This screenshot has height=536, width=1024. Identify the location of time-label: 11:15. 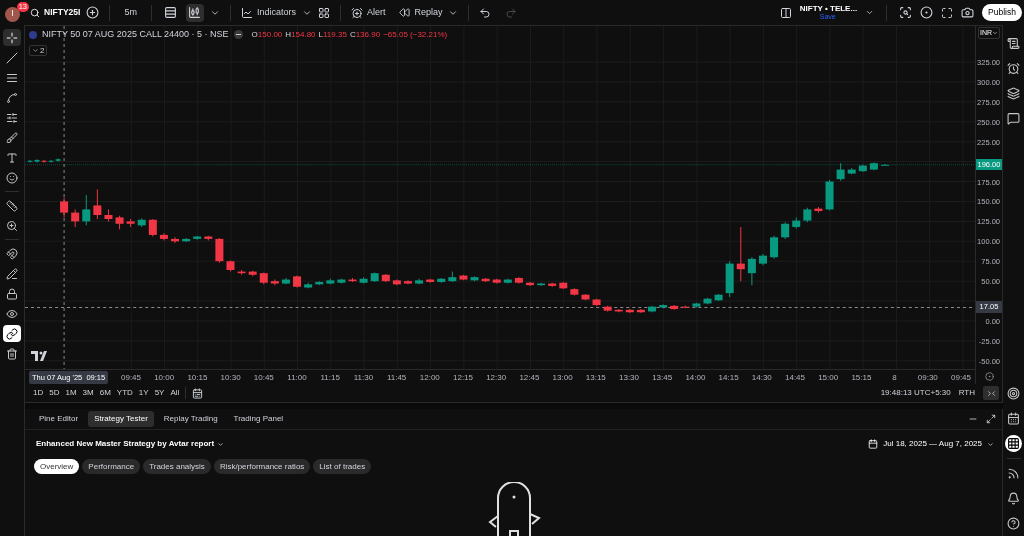
(330, 378).